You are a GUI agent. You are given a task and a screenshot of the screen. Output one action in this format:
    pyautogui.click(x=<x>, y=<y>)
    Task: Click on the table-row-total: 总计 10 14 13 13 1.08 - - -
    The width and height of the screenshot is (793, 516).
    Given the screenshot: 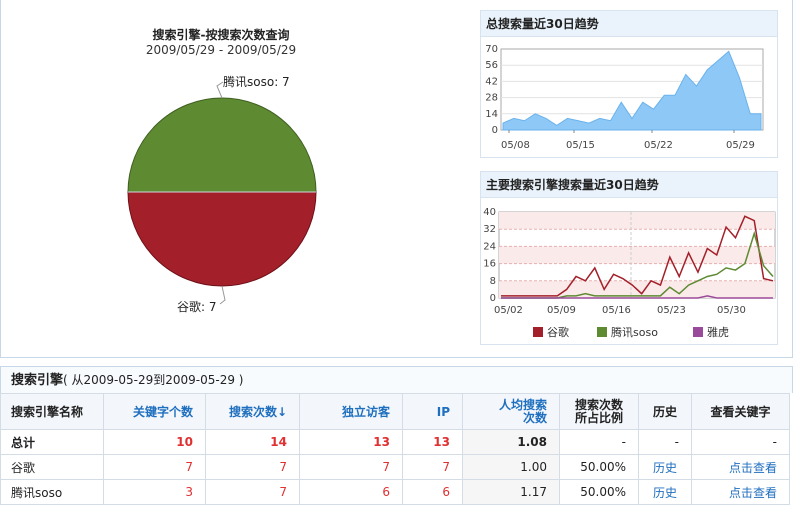 What is the action you would take?
    pyautogui.click(x=395, y=442)
    